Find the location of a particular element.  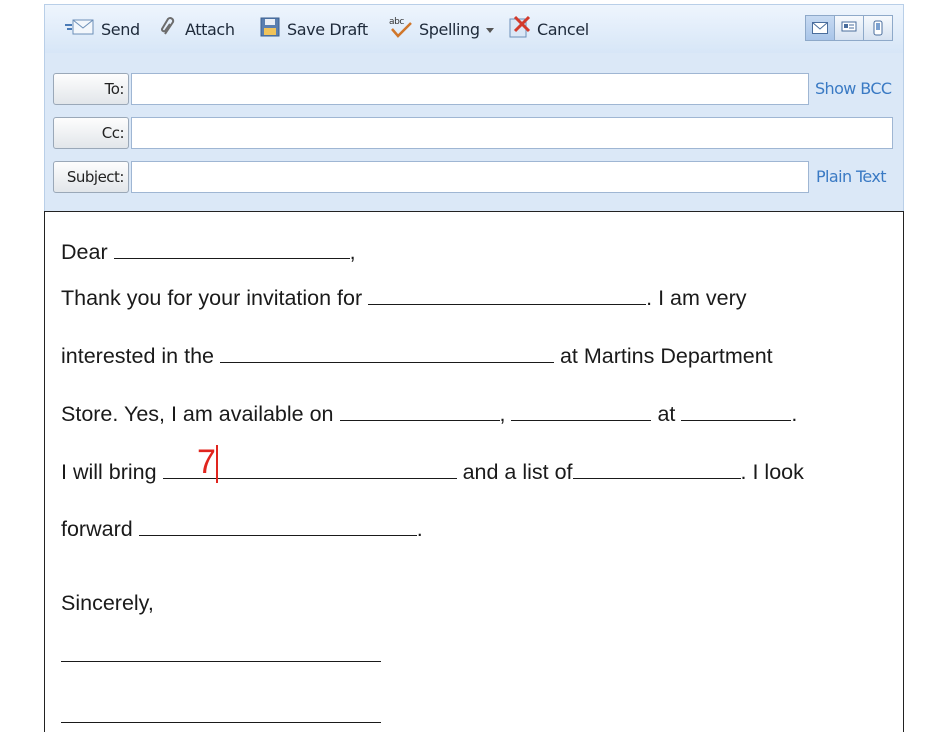

card-view-icon is located at coordinates (849, 26).